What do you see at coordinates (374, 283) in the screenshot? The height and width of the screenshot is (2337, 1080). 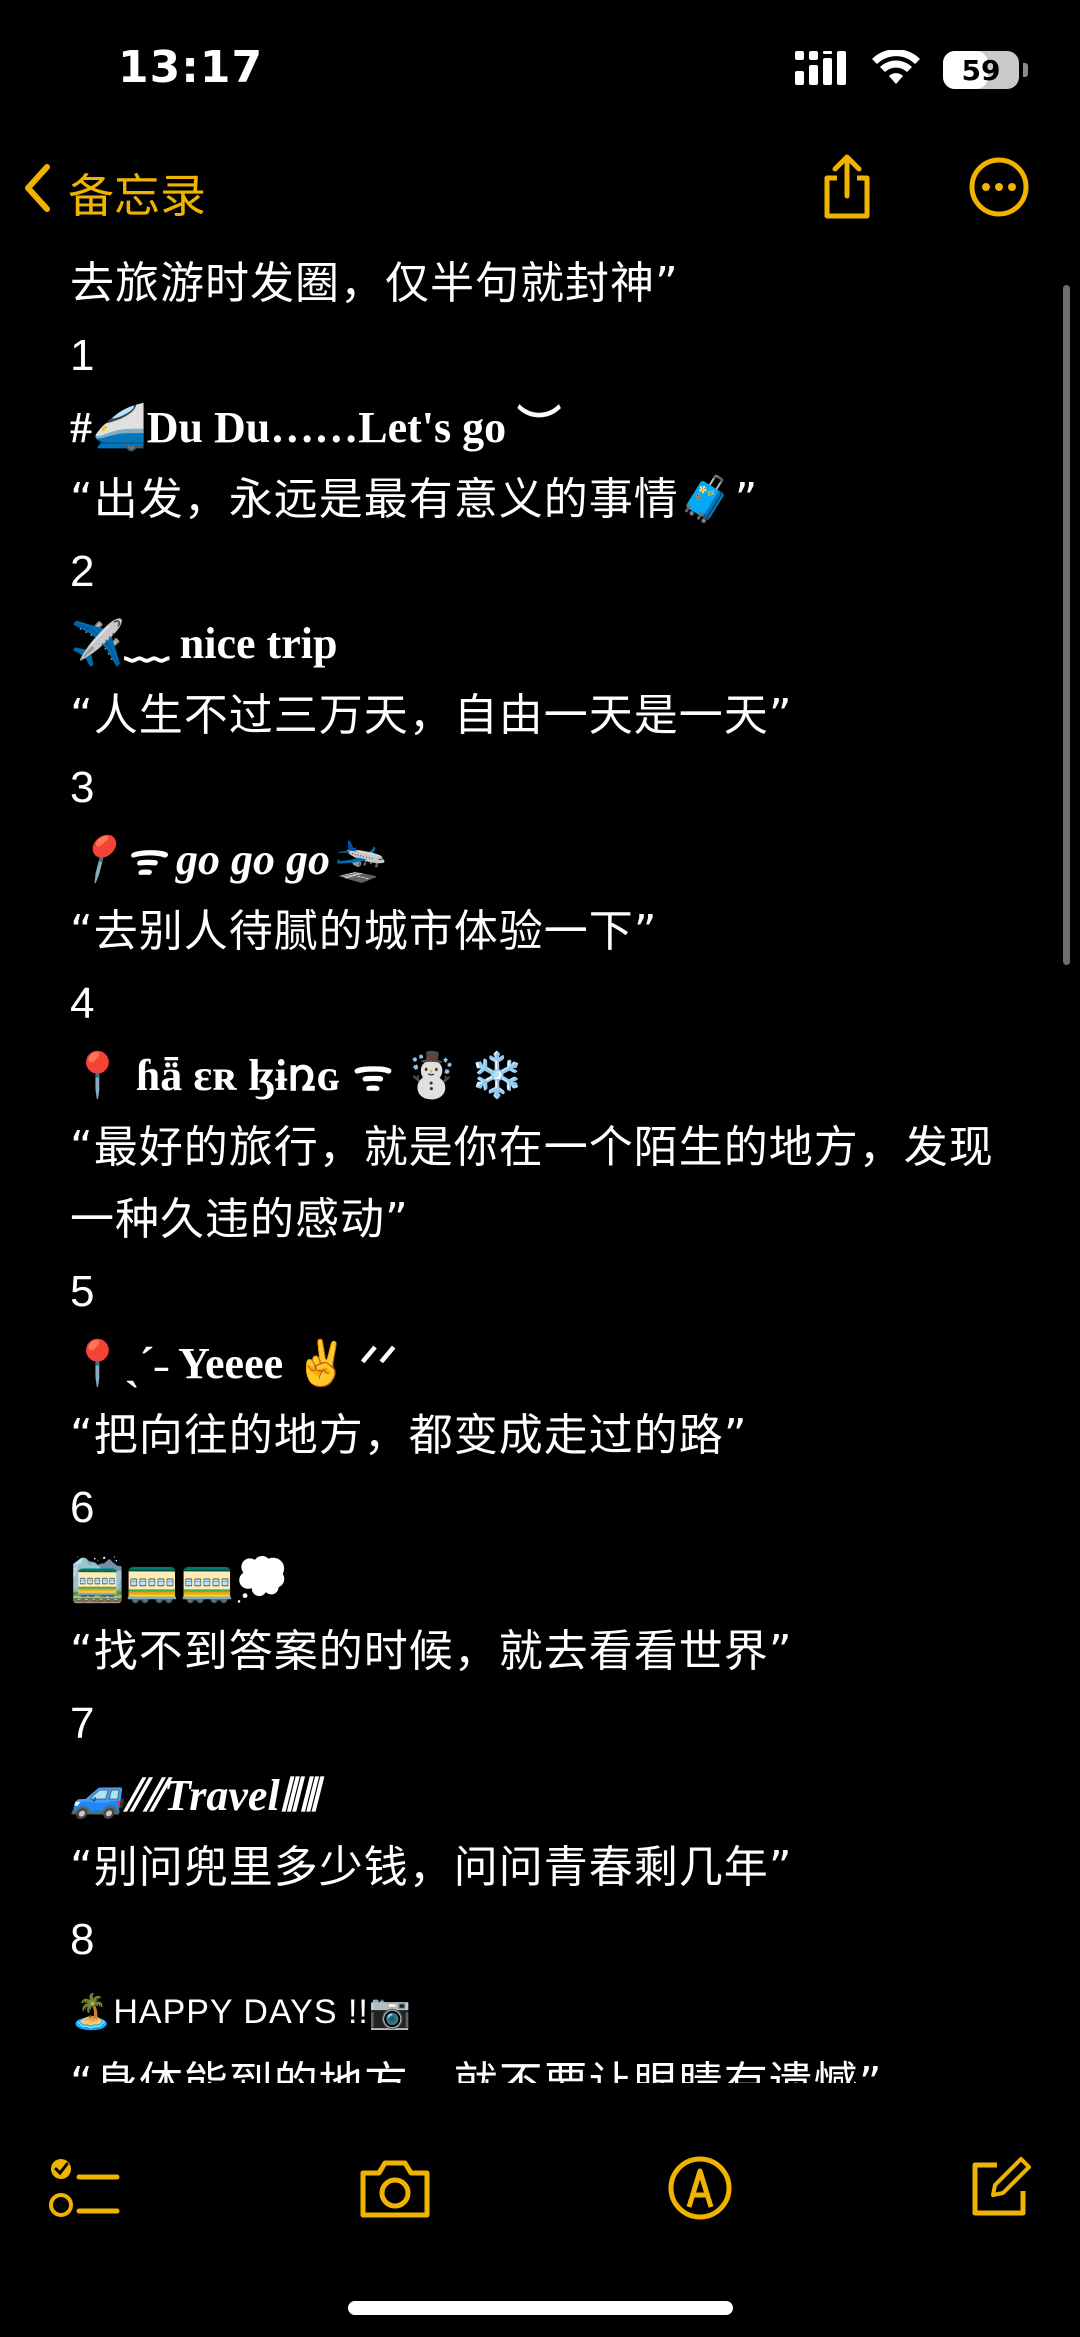 I see `note-line: 去旅游时发圈，仅半句就封神”` at bounding box center [374, 283].